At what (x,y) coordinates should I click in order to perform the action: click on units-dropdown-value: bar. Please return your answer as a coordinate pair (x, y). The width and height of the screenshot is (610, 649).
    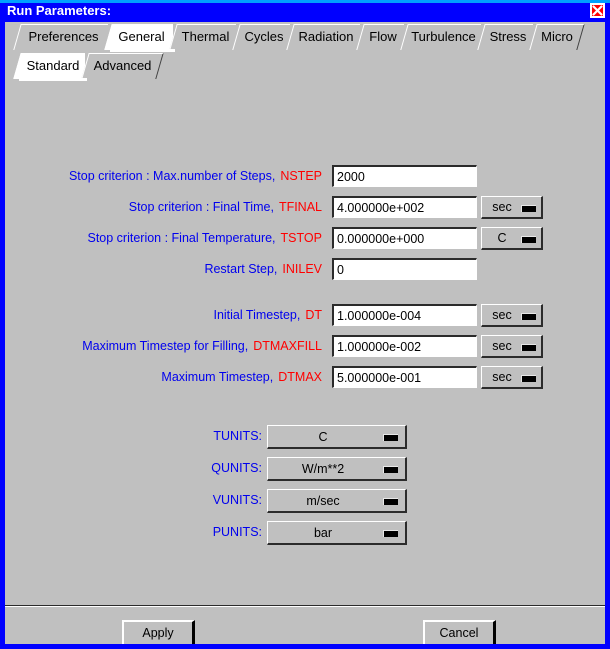
    Looking at the image, I should click on (323, 533).